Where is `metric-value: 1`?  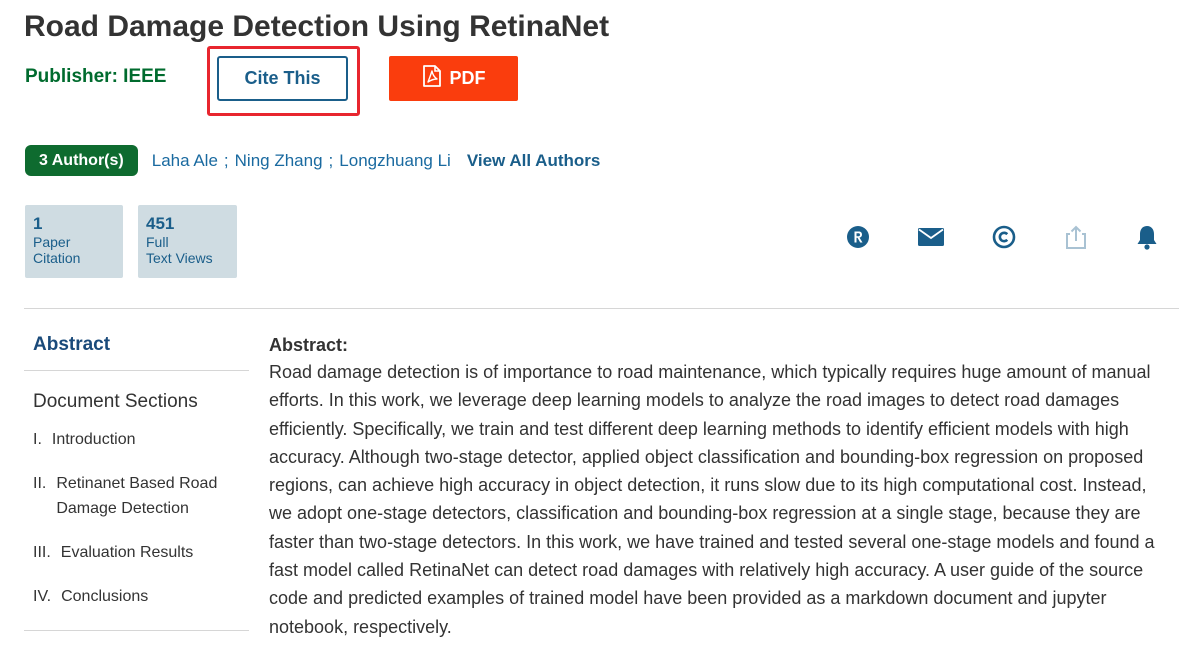
metric-value: 1 is located at coordinates (38, 223).